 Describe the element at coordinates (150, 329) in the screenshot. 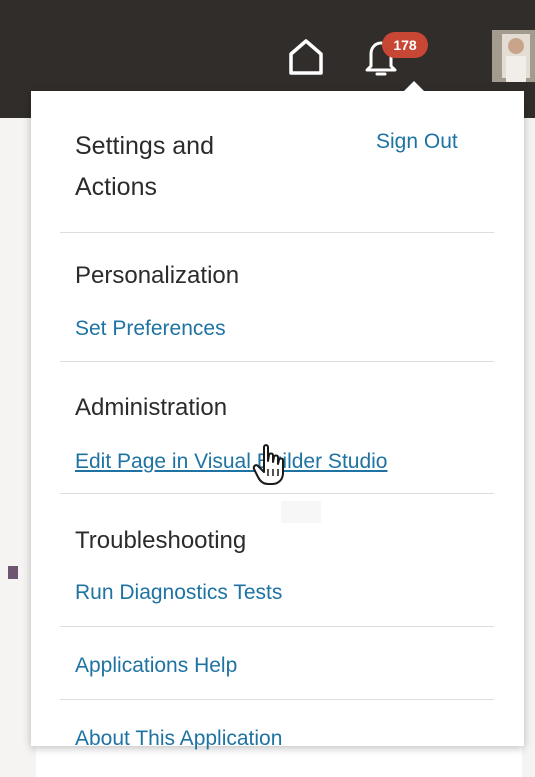

I see `set-preferences-link: Set Preferences` at that location.